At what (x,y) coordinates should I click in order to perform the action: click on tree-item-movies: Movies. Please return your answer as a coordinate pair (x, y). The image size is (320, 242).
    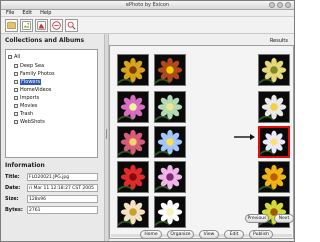
    Looking at the image, I should click on (25, 105).